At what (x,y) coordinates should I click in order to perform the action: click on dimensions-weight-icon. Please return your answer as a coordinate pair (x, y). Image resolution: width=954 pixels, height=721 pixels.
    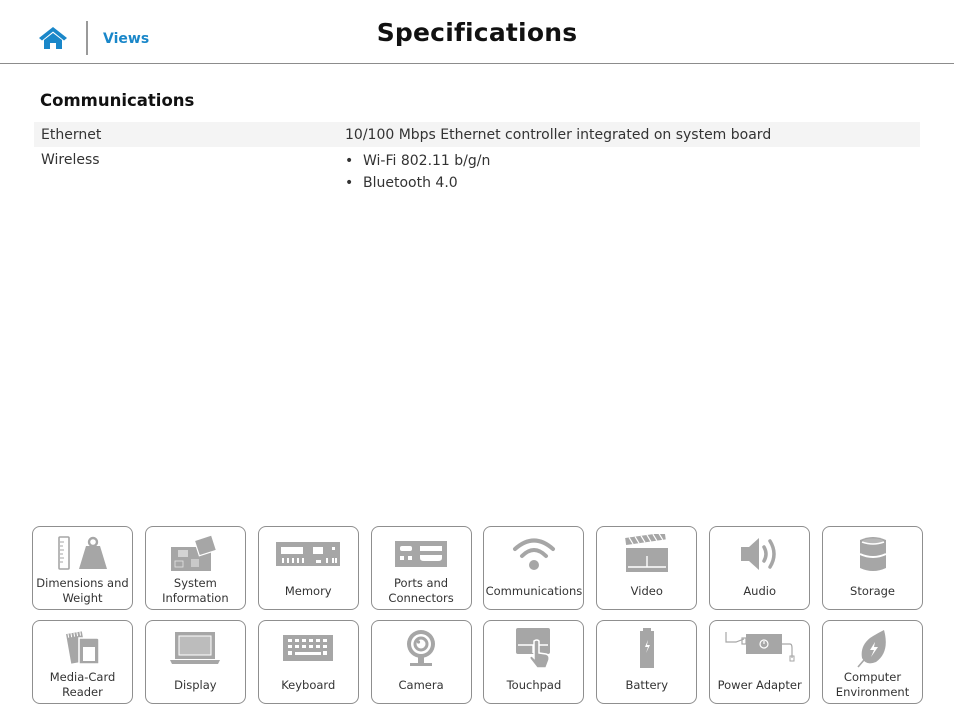
    Looking at the image, I should click on (82, 553).